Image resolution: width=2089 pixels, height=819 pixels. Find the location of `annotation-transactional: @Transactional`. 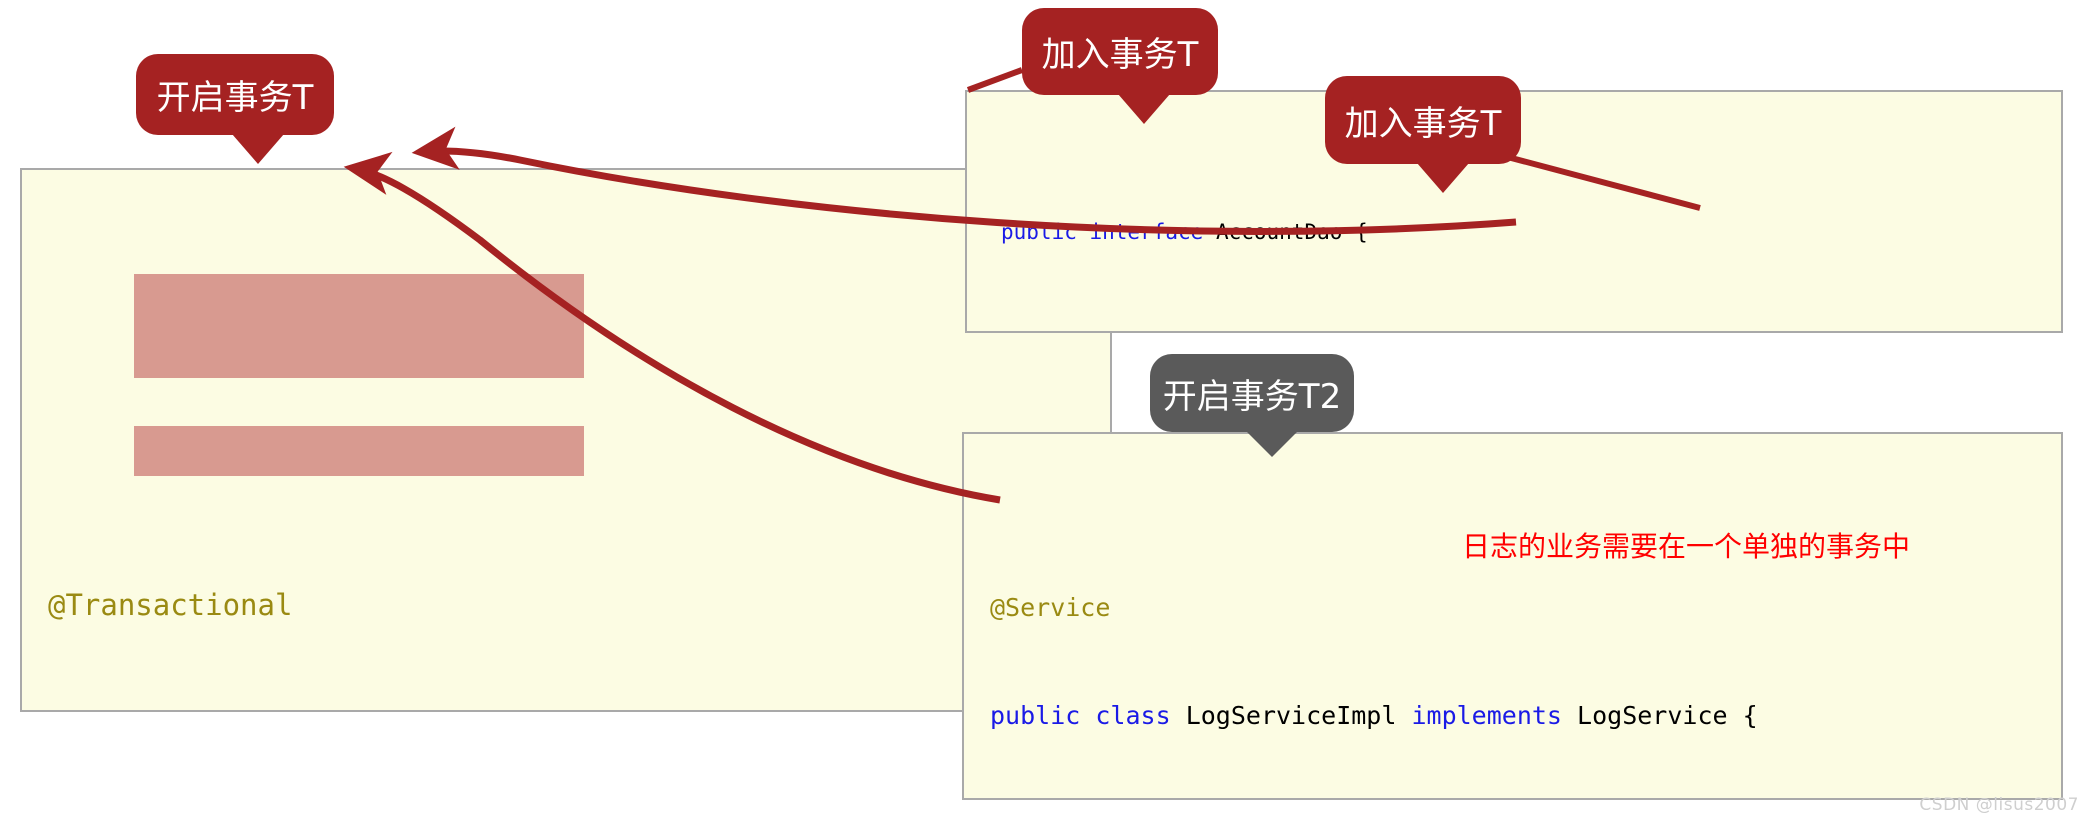

annotation-transactional: @Transactional is located at coordinates (170, 605).